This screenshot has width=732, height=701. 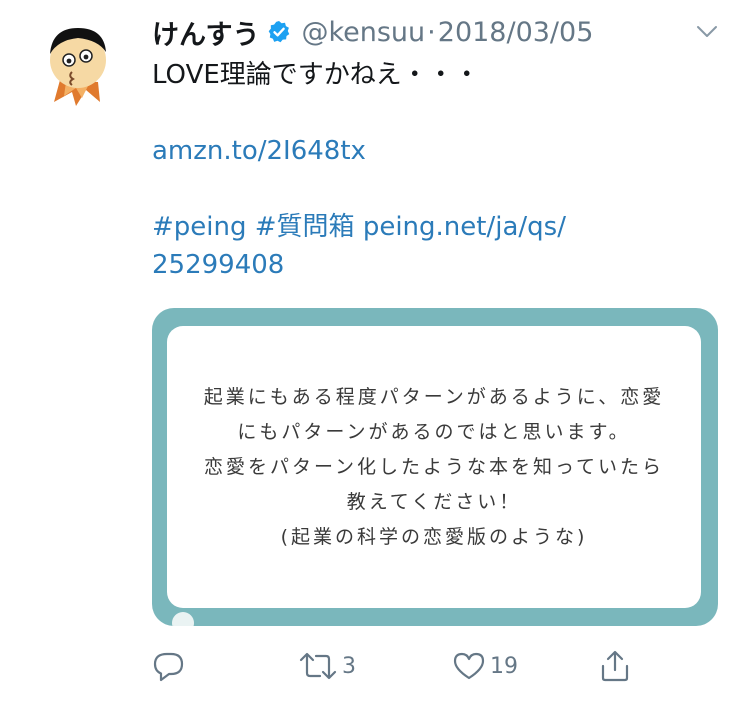 I want to click on peing-link-continued: 25299408, so click(x=218, y=265).